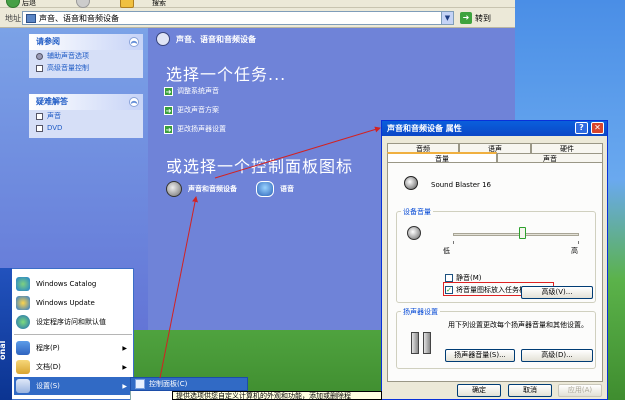  Describe the element at coordinates (48, 348) in the screenshot. I see `menu-item-label: 程序(P)` at that location.